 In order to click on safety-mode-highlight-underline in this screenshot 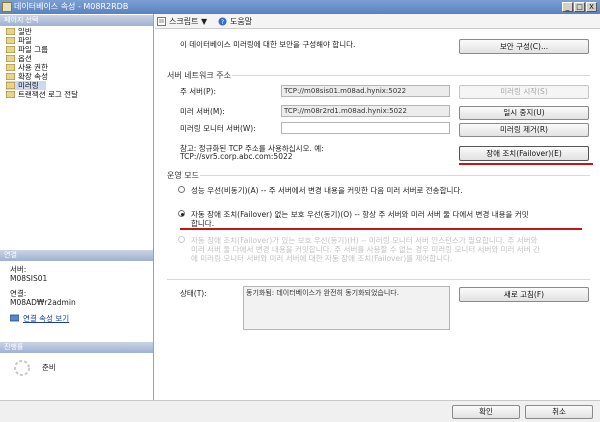, I will do `click(381, 229)`.